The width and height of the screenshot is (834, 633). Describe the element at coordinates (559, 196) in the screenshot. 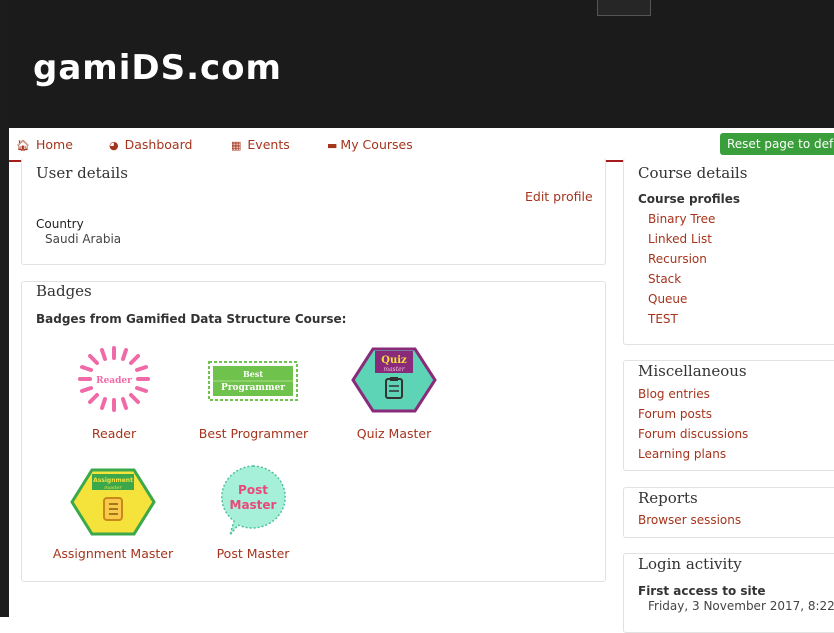

I see `edit-profile-link: Edit profile` at that location.